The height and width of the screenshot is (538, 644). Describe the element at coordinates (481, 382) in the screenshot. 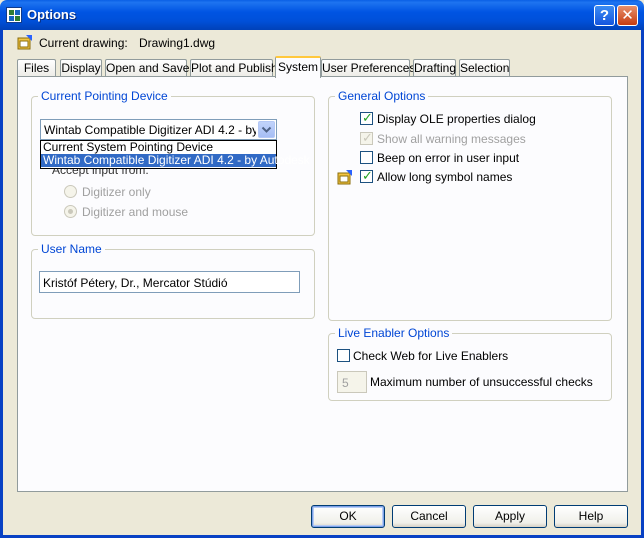

I see `max-checks-label: Maximum number of unsuccessful checks` at that location.